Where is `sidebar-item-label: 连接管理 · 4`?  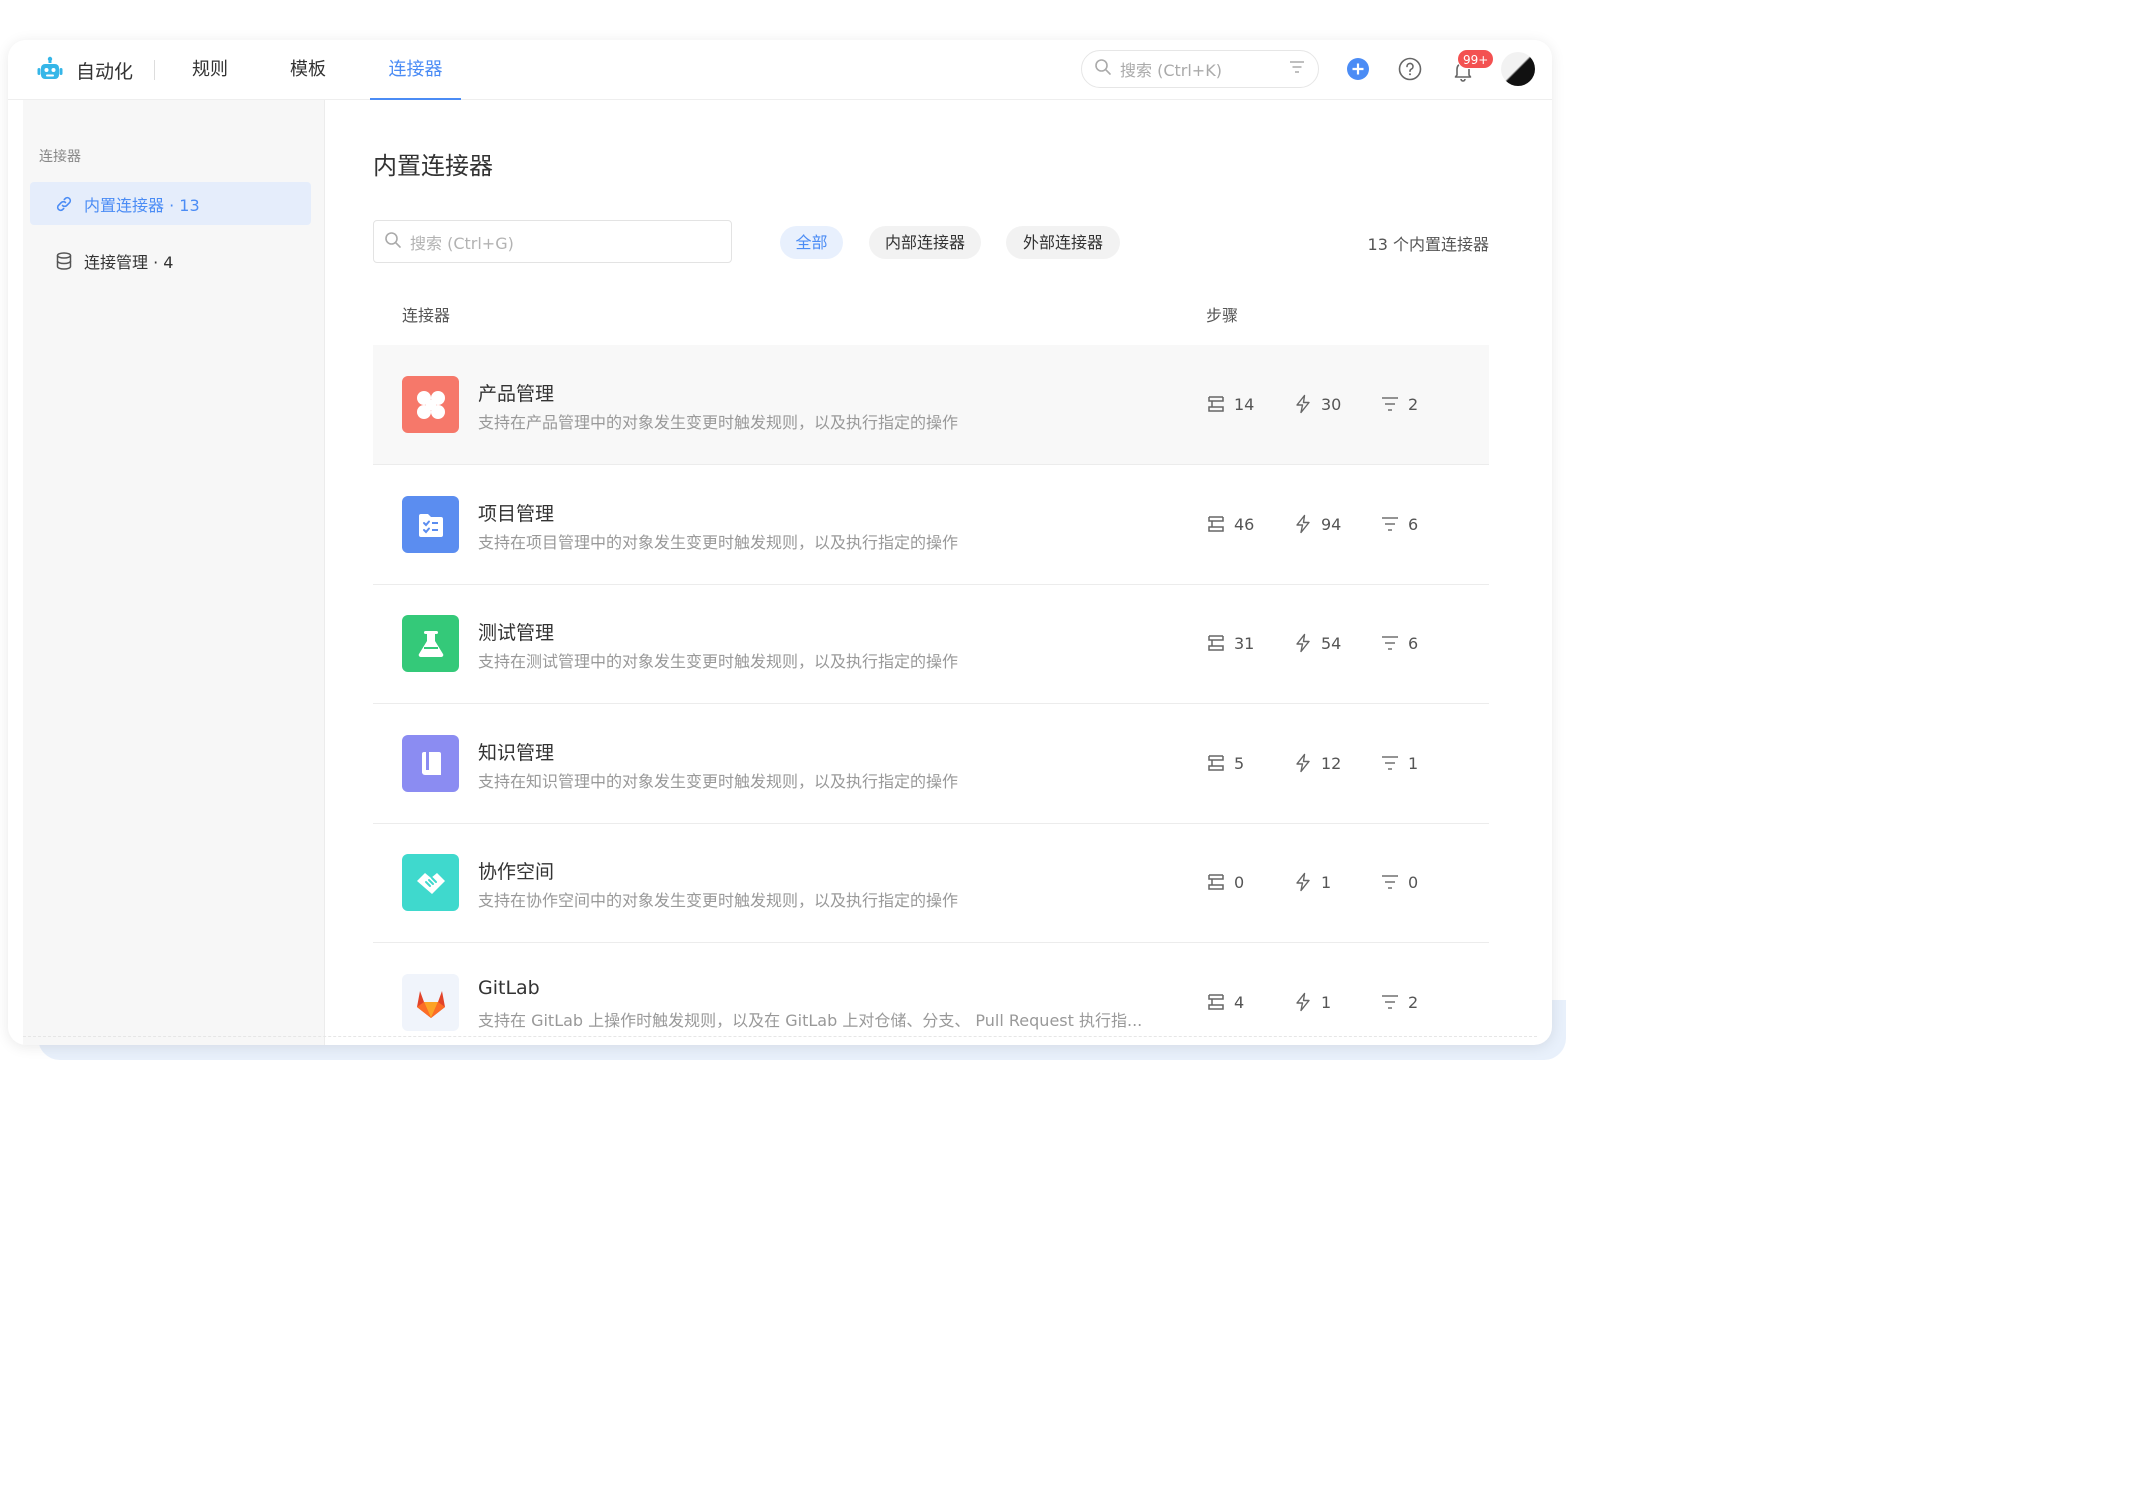
sidebar-item-label: 连接管理 · 4 is located at coordinates (129, 262).